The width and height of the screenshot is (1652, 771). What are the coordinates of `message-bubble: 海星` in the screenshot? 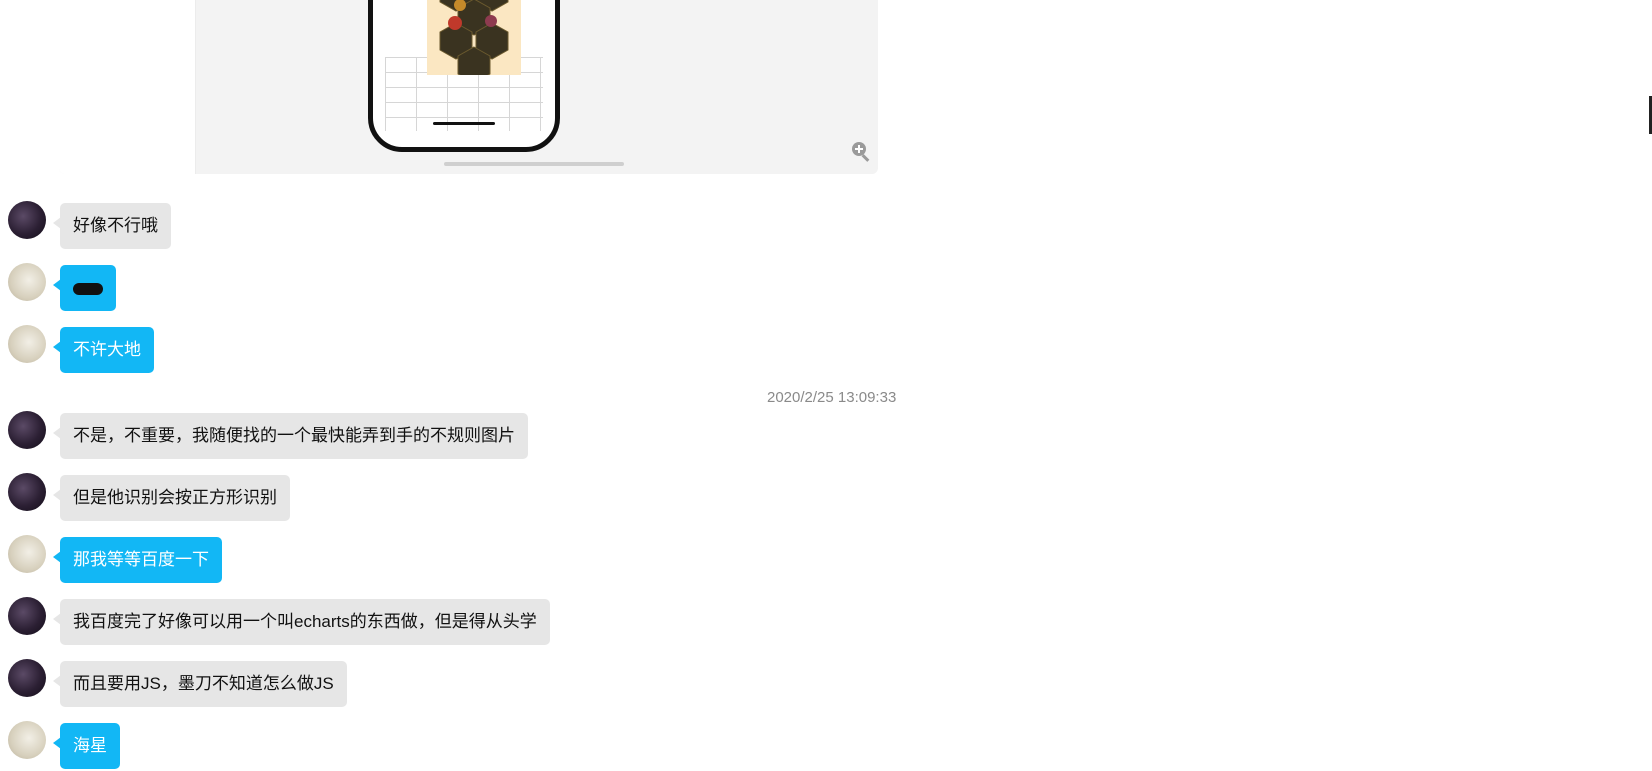 It's located at (90, 746).